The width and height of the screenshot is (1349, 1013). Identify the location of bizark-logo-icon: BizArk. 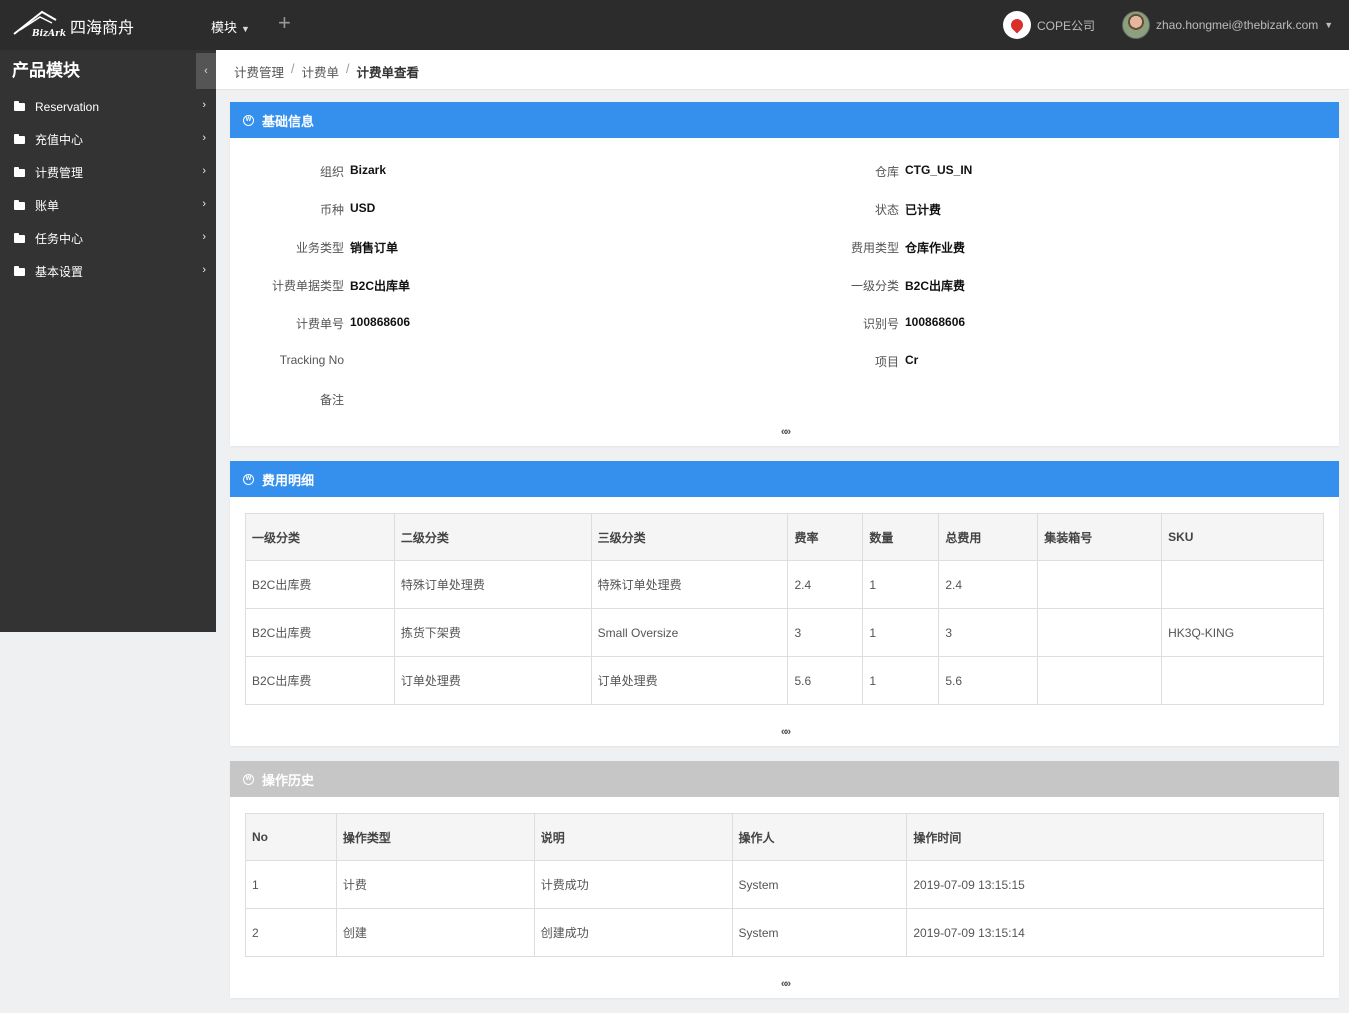
(39, 24).